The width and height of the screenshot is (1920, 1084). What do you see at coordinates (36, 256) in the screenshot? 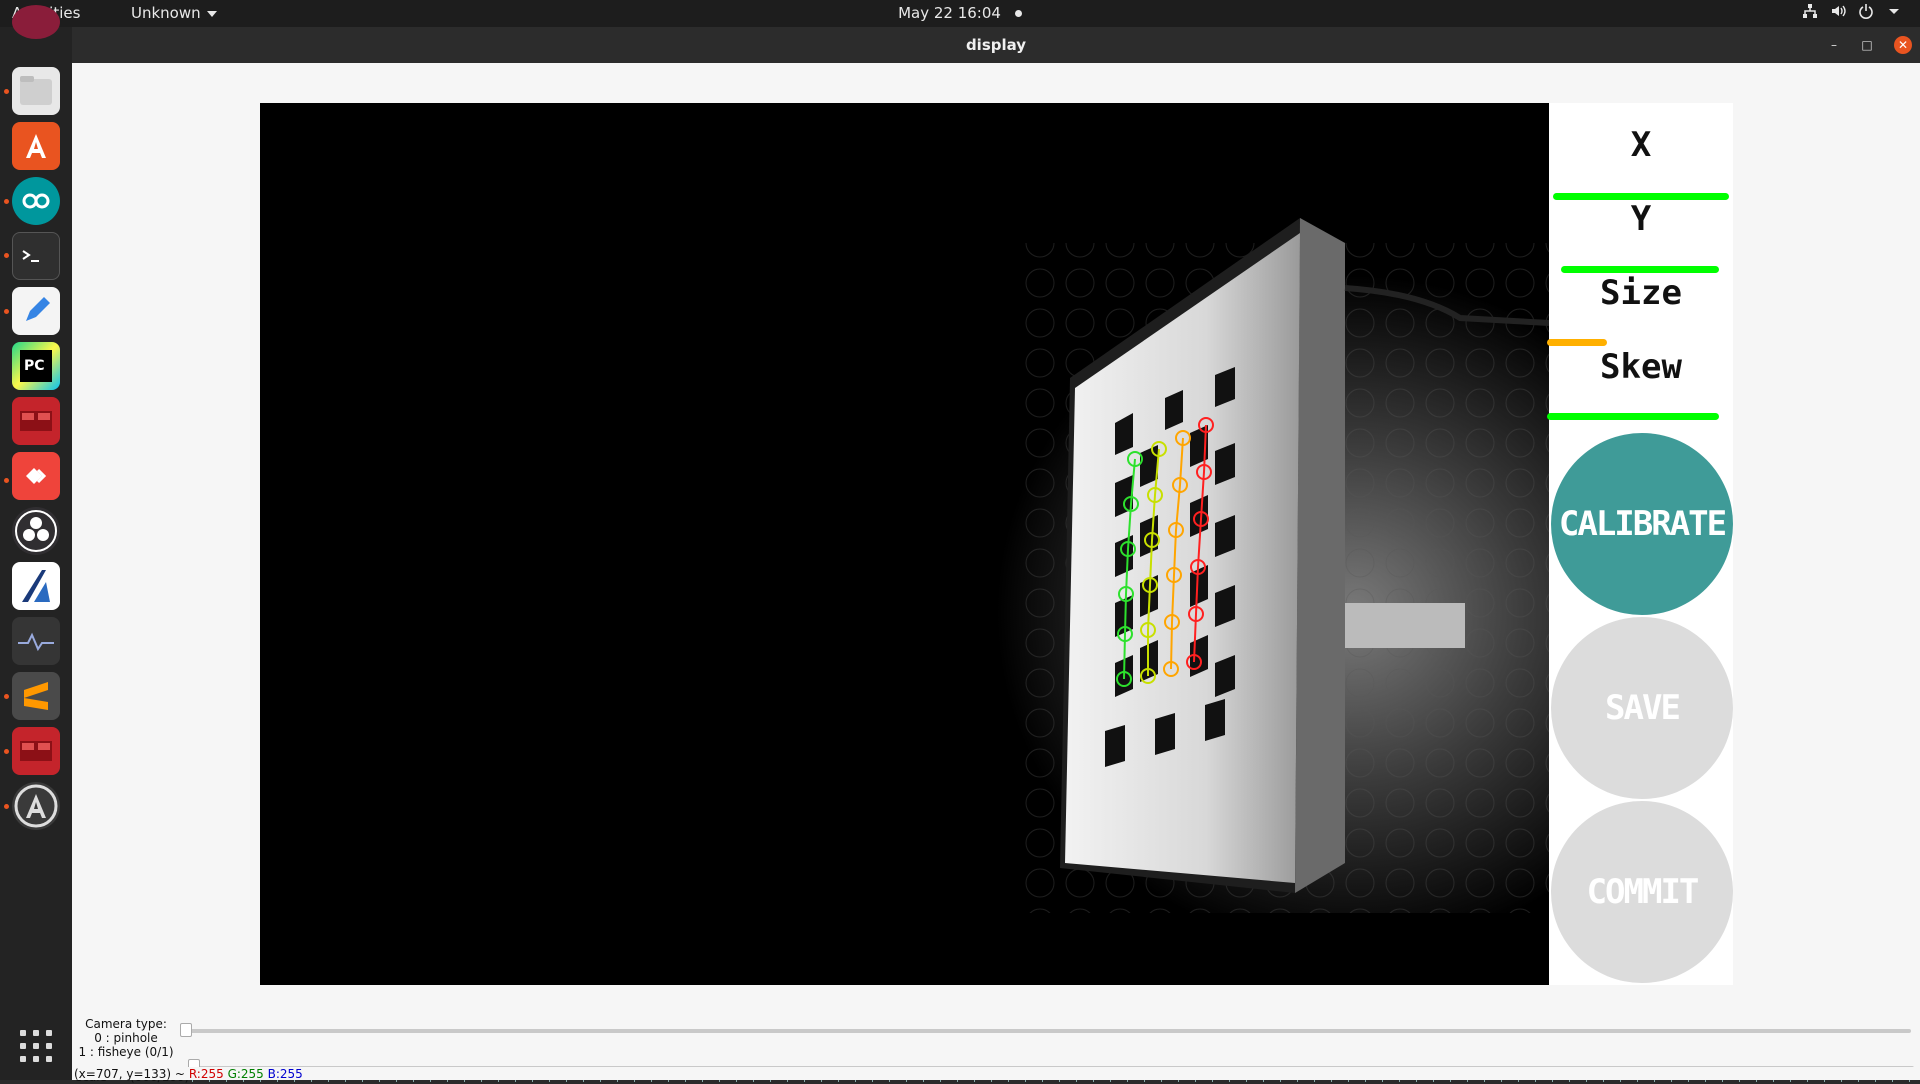
I see `terminal-icon` at bounding box center [36, 256].